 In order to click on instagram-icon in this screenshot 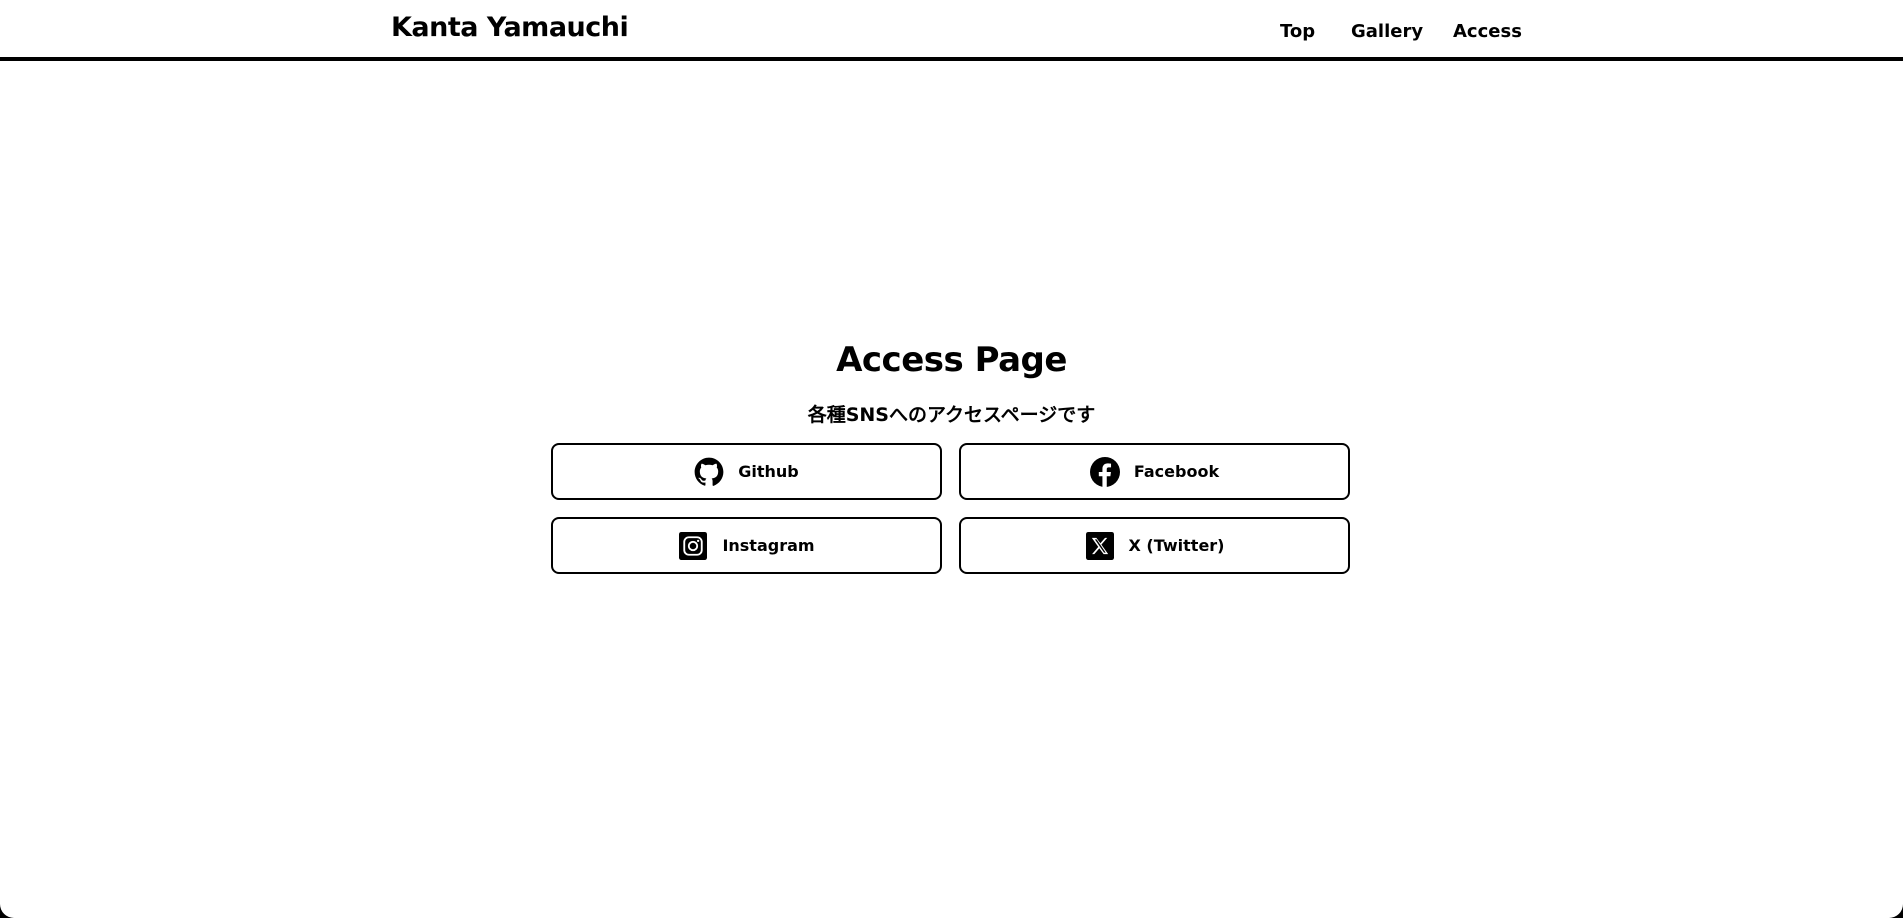, I will do `click(693, 546)`.